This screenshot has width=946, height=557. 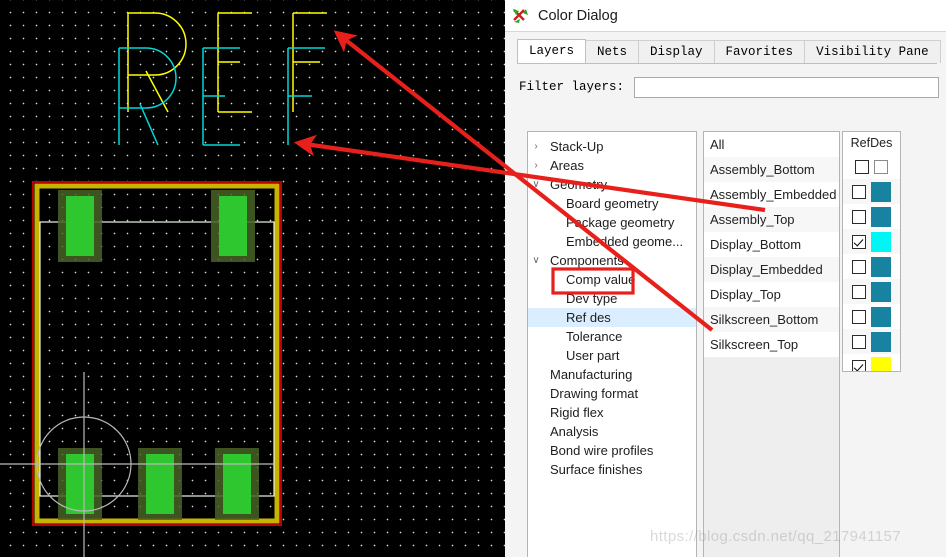 What do you see at coordinates (227, 62) in the screenshot?
I see `silkscreen-ref-text` at bounding box center [227, 62].